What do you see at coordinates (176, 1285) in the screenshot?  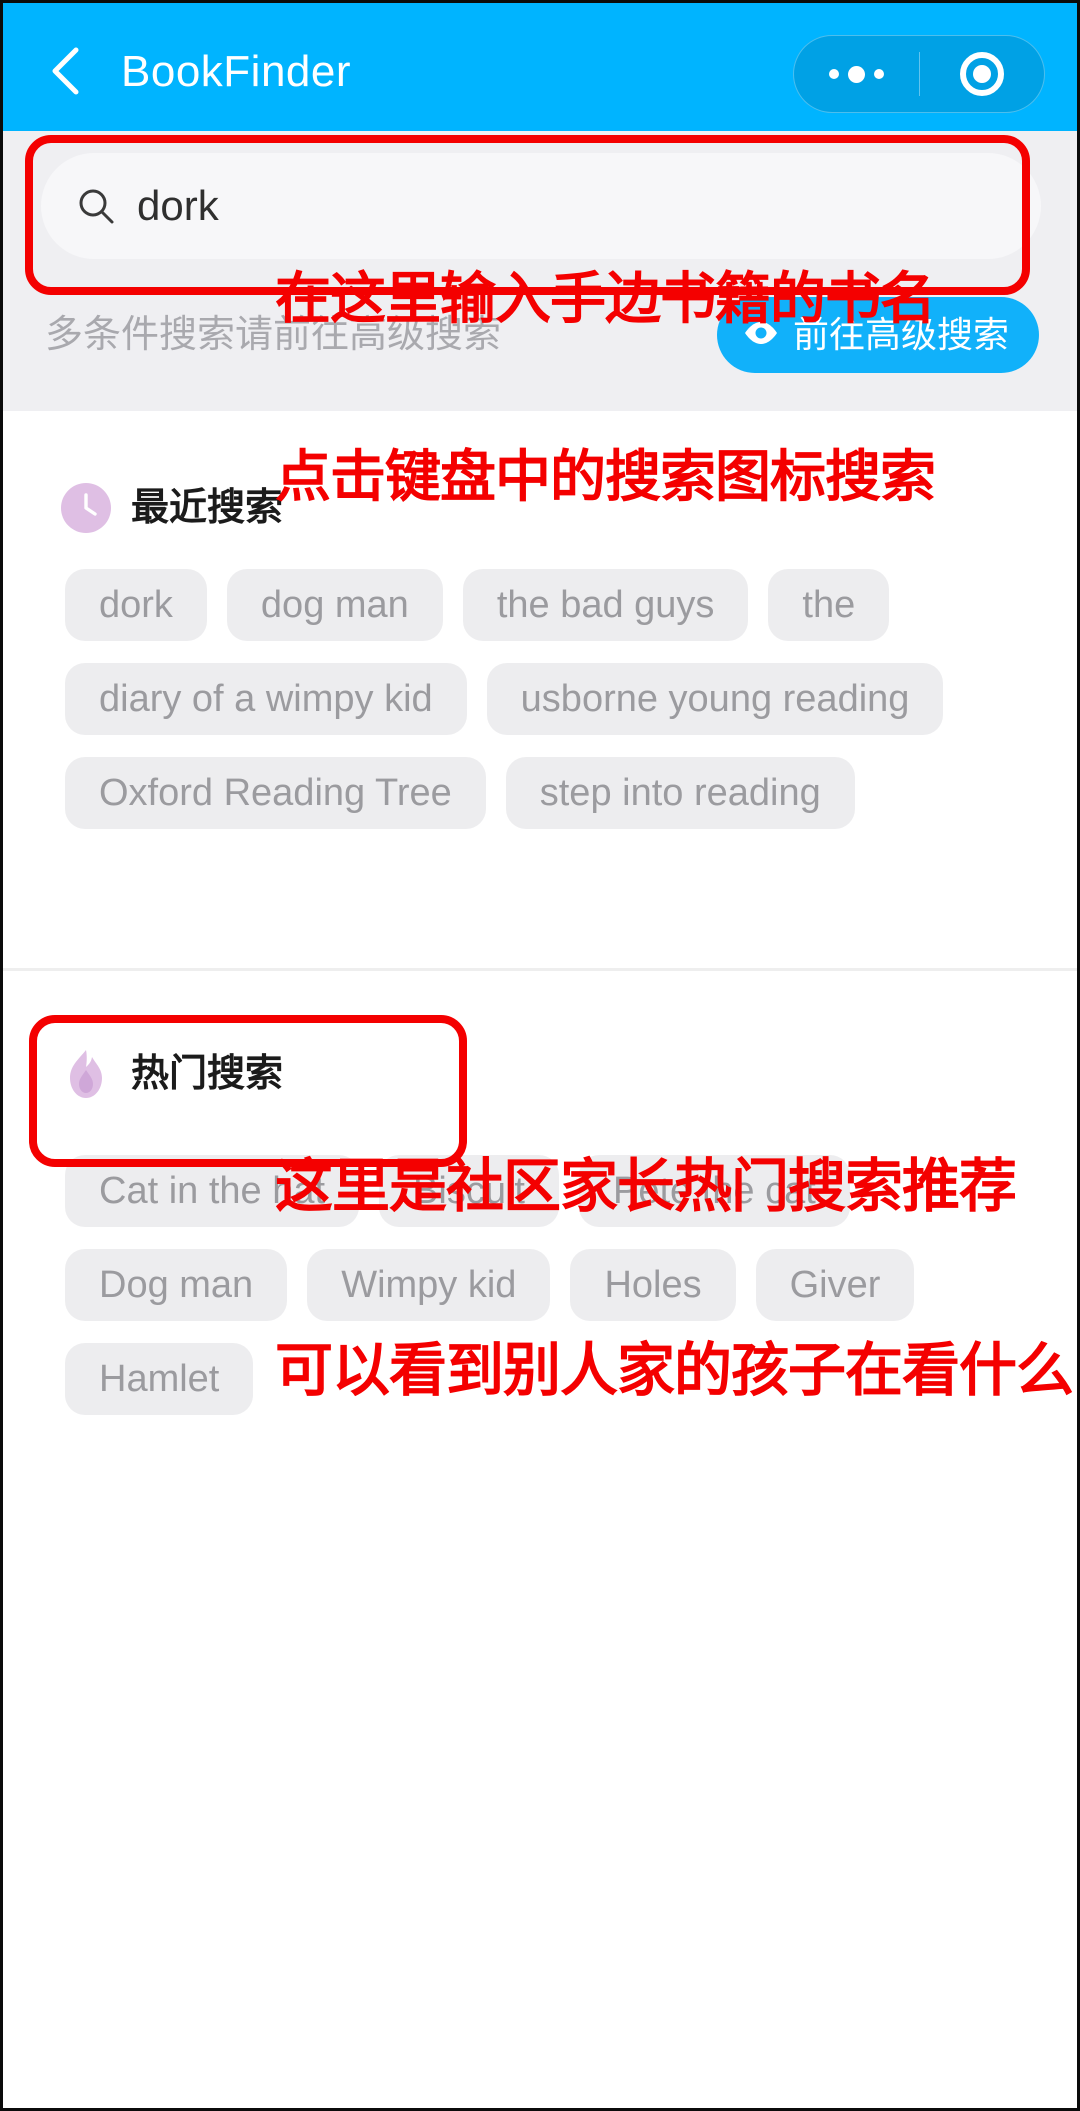 I see `hot-search-chip: Dog man` at bounding box center [176, 1285].